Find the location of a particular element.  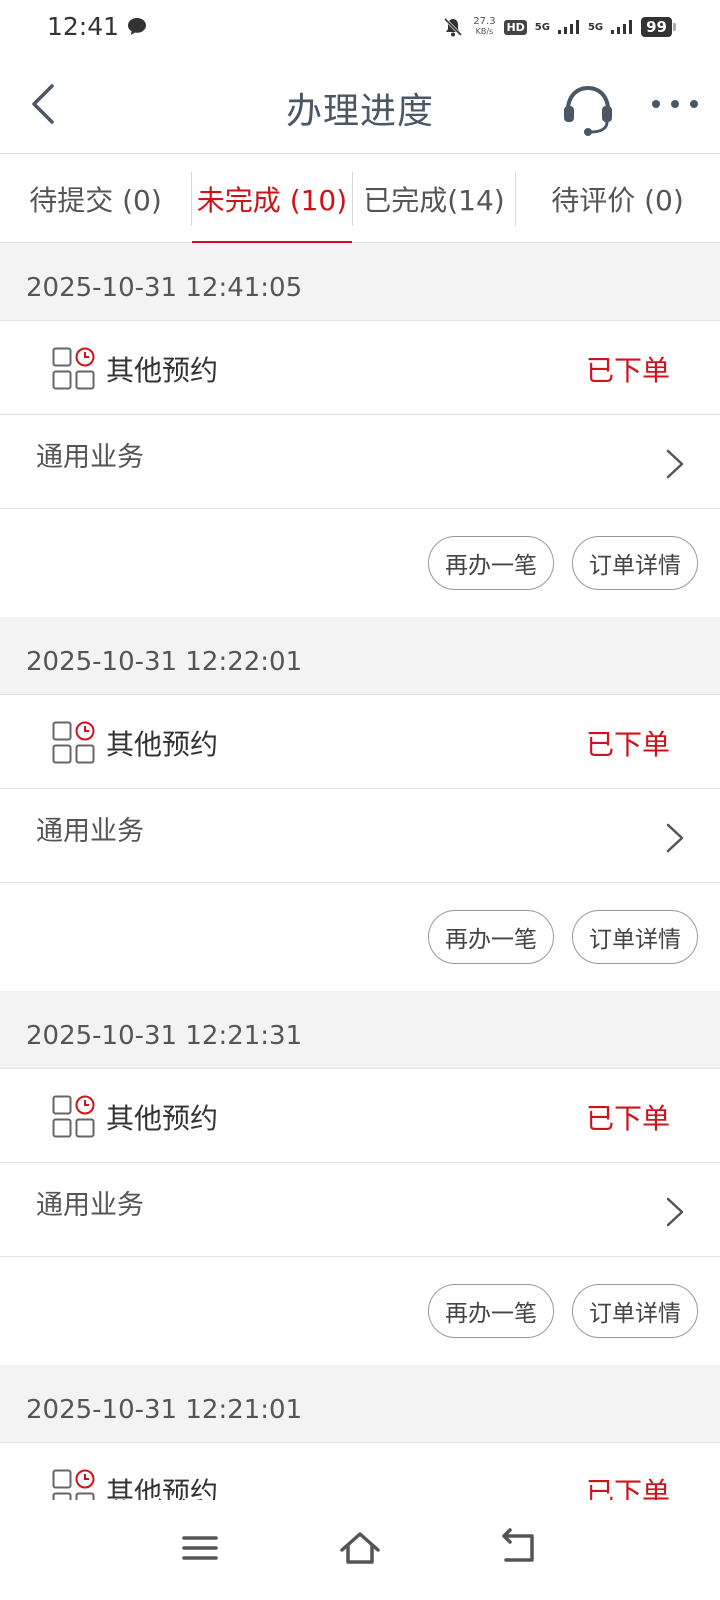

headset-icon is located at coordinates (588, 108).